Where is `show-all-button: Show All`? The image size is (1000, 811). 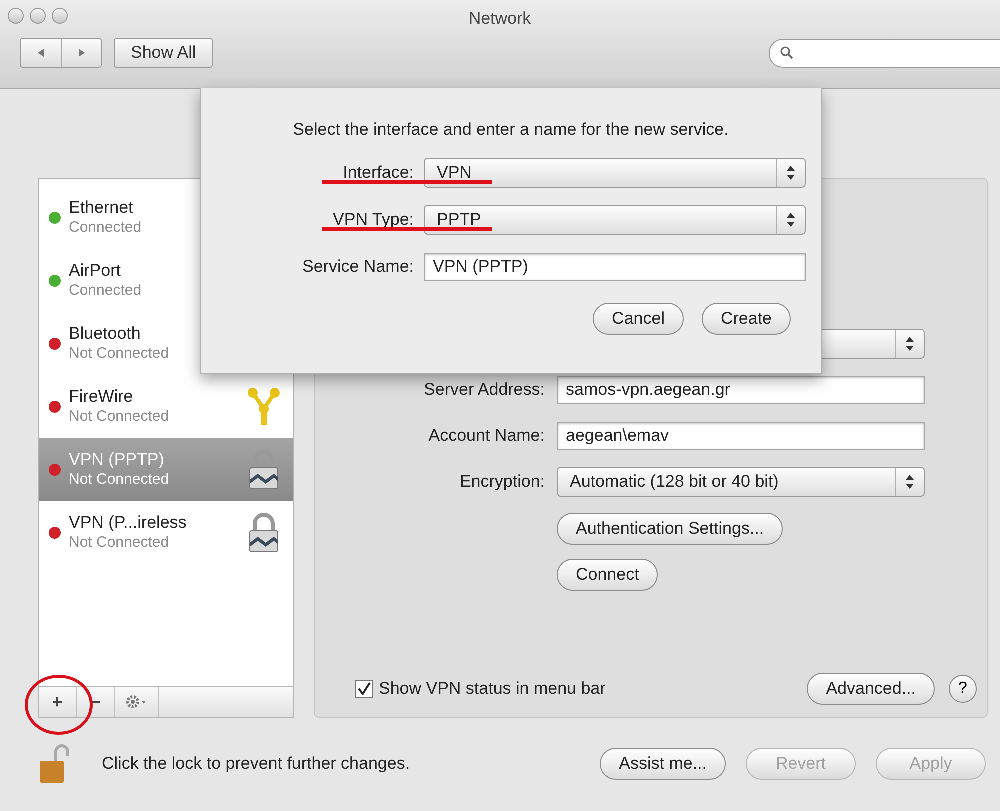 show-all-button: Show All is located at coordinates (164, 53).